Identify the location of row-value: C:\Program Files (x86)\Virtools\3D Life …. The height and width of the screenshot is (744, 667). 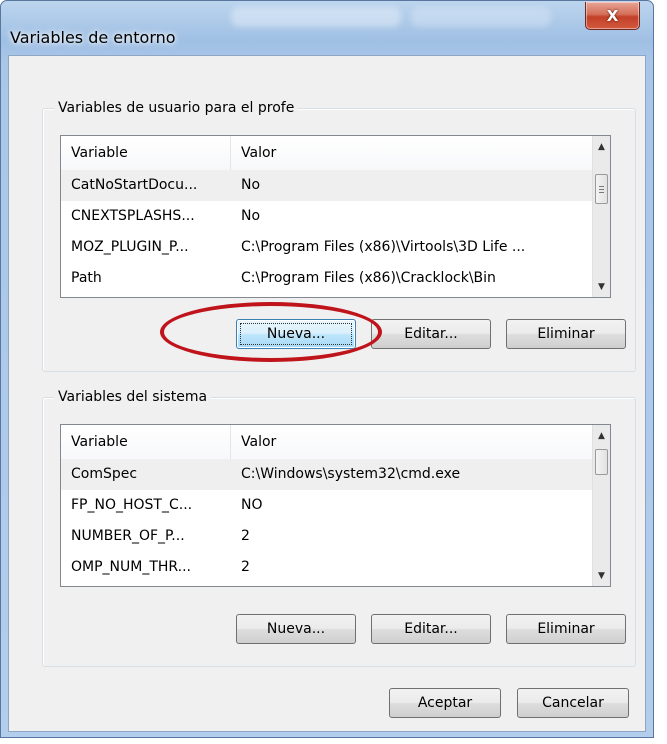
(383, 247).